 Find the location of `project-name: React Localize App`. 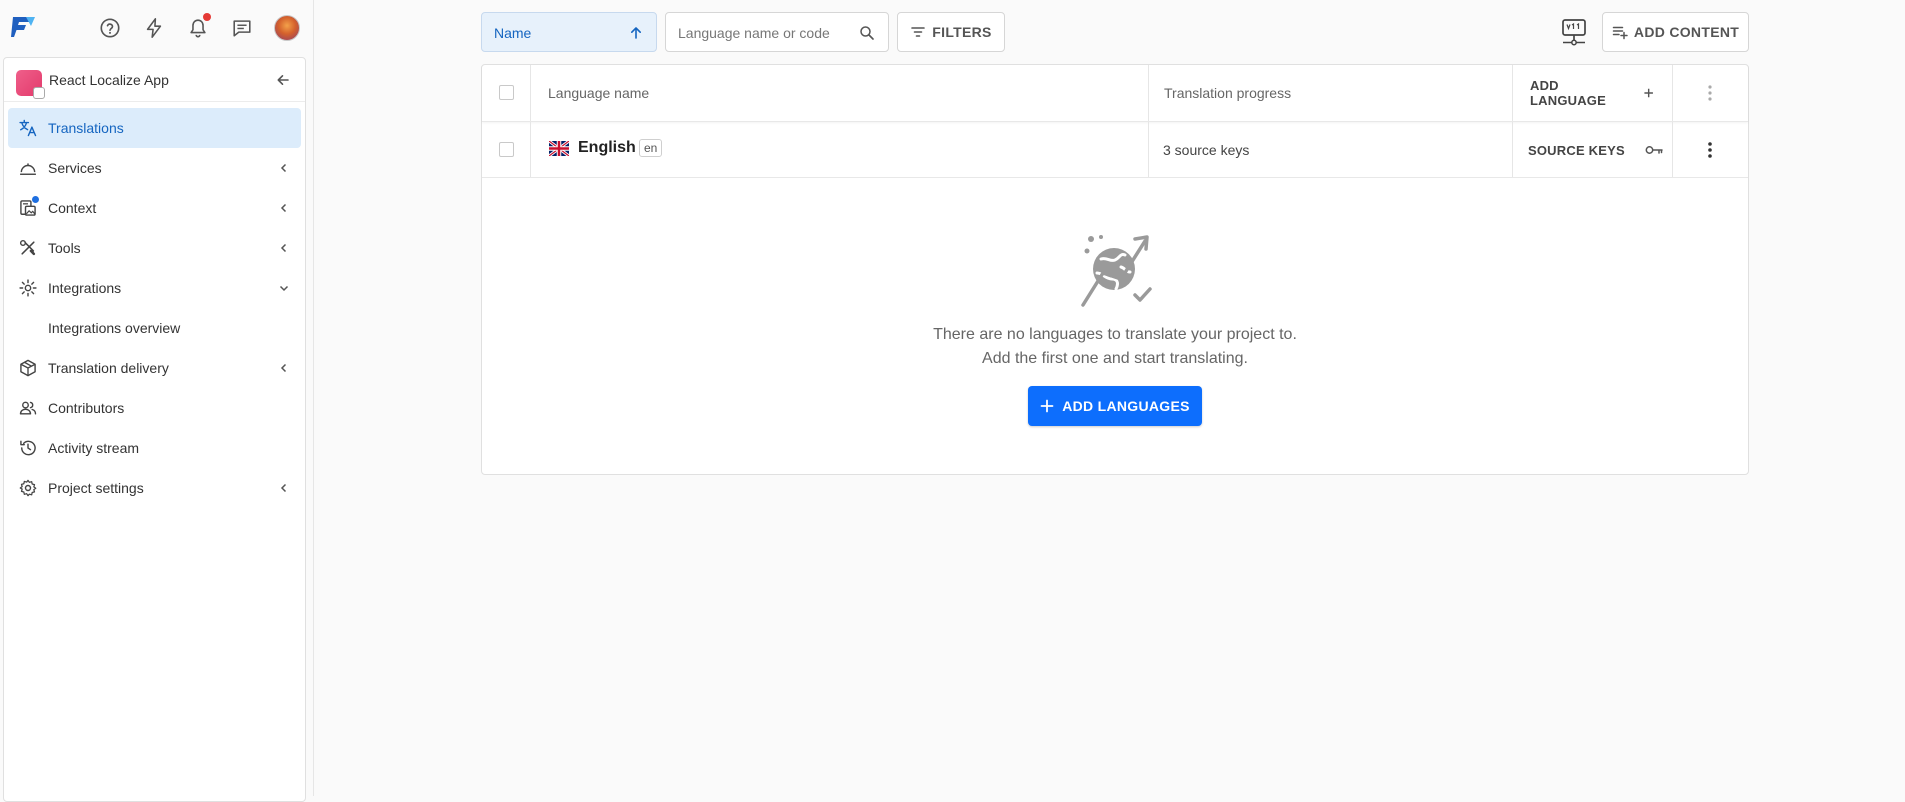

project-name: React Localize App is located at coordinates (109, 80).